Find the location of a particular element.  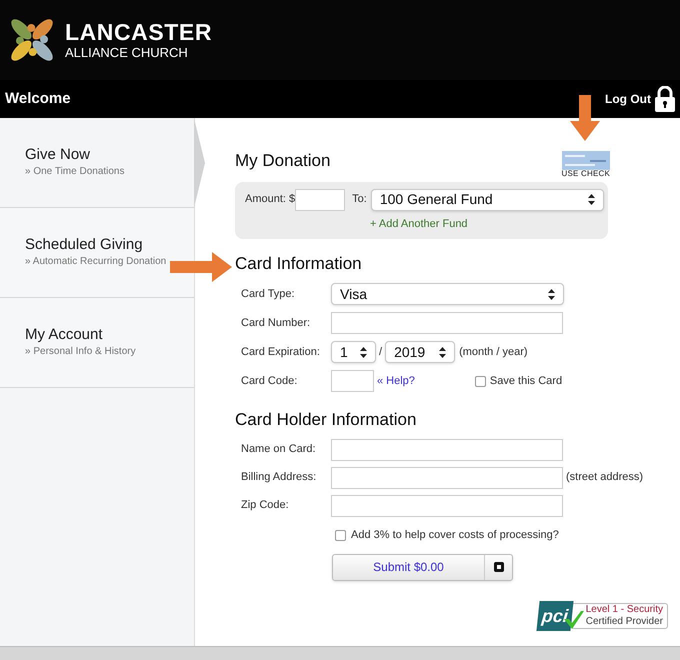

save-card-checkbox is located at coordinates (480, 381).